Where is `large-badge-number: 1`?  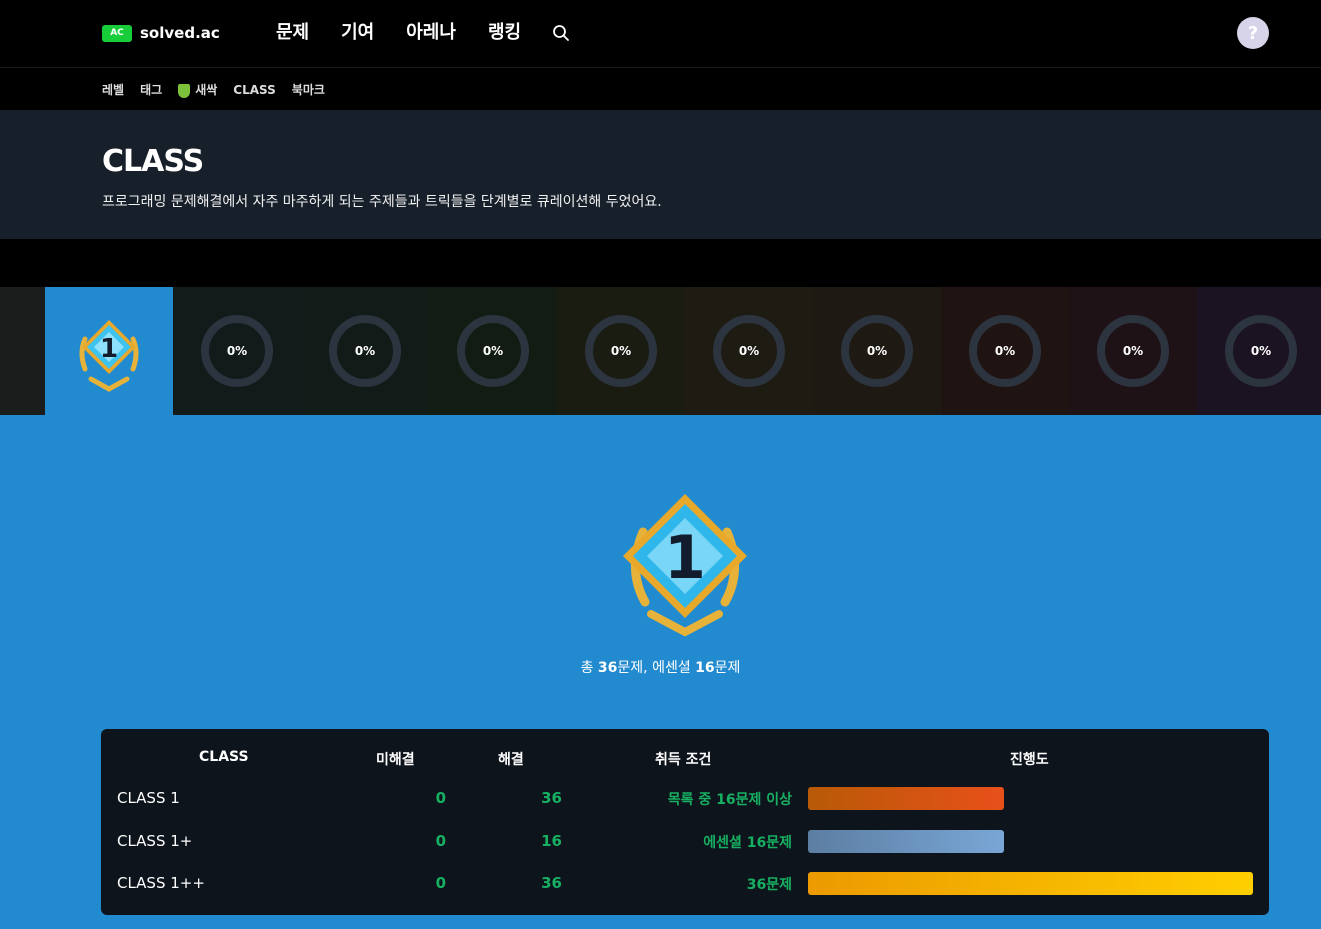
large-badge-number: 1 is located at coordinates (685, 558).